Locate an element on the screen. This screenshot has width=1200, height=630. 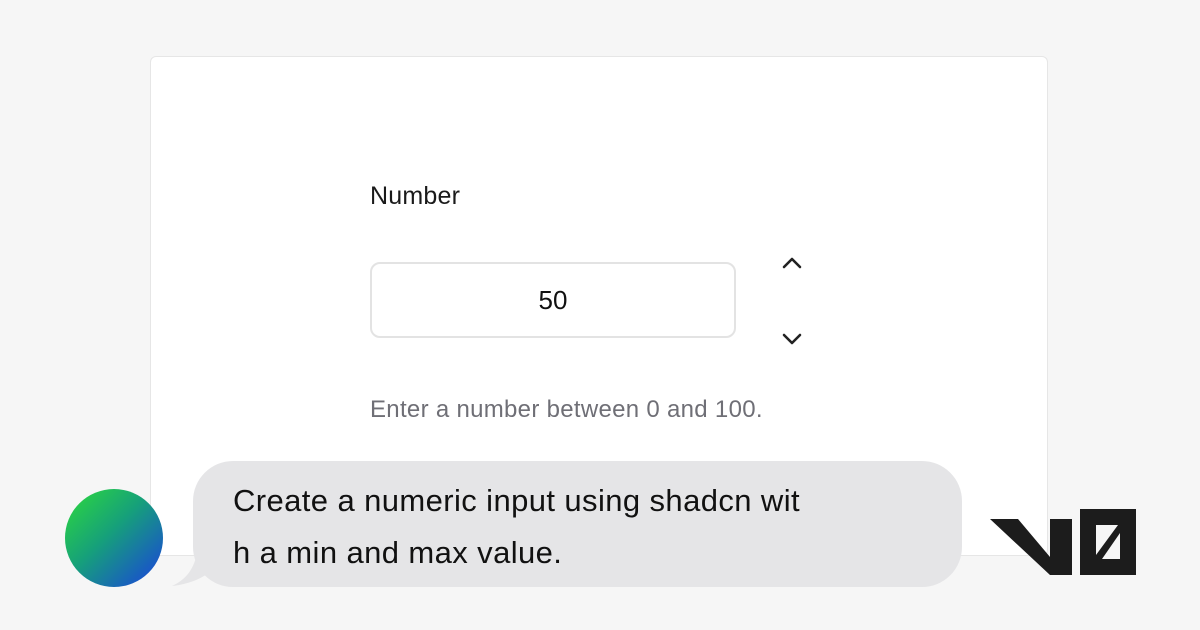
chevron-up-icon is located at coordinates (792, 263).